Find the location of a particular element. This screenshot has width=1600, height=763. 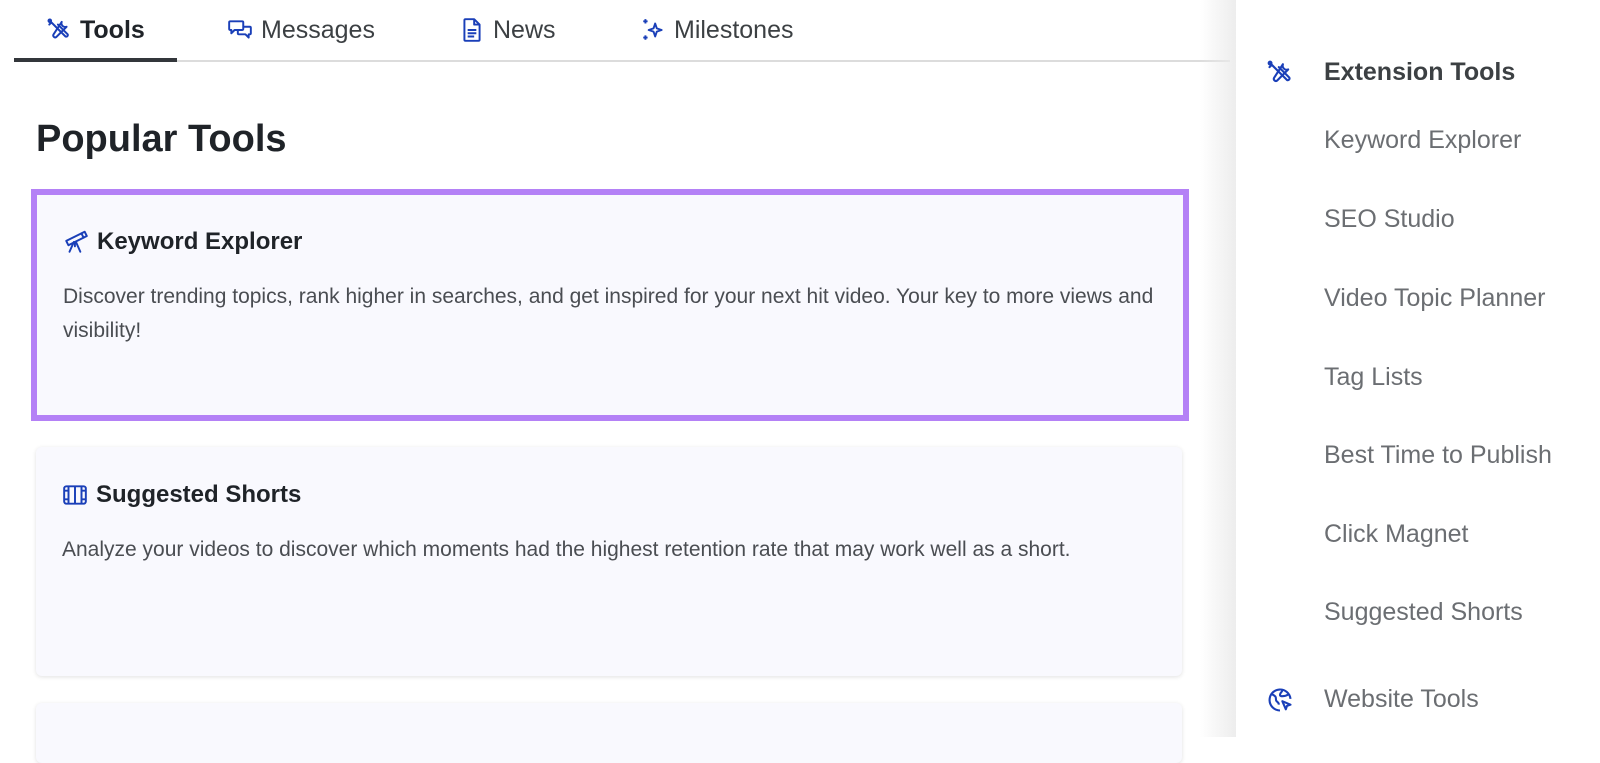

tab-tools: Tools is located at coordinates (95, 31).